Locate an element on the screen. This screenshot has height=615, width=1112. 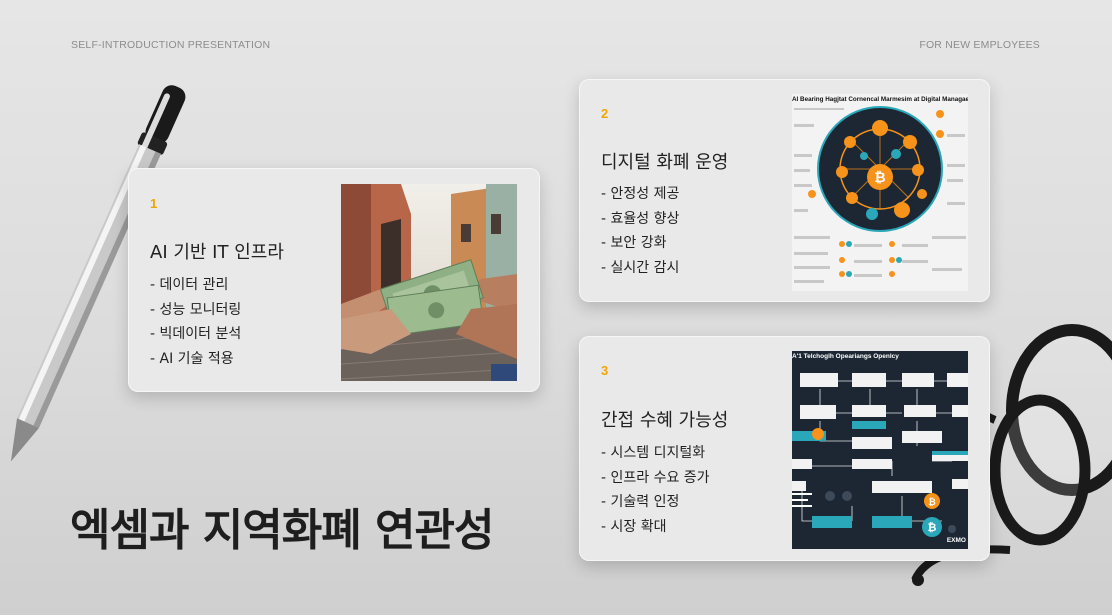
bullet-item: - 시스템 디지털화 is located at coordinates (653, 453).